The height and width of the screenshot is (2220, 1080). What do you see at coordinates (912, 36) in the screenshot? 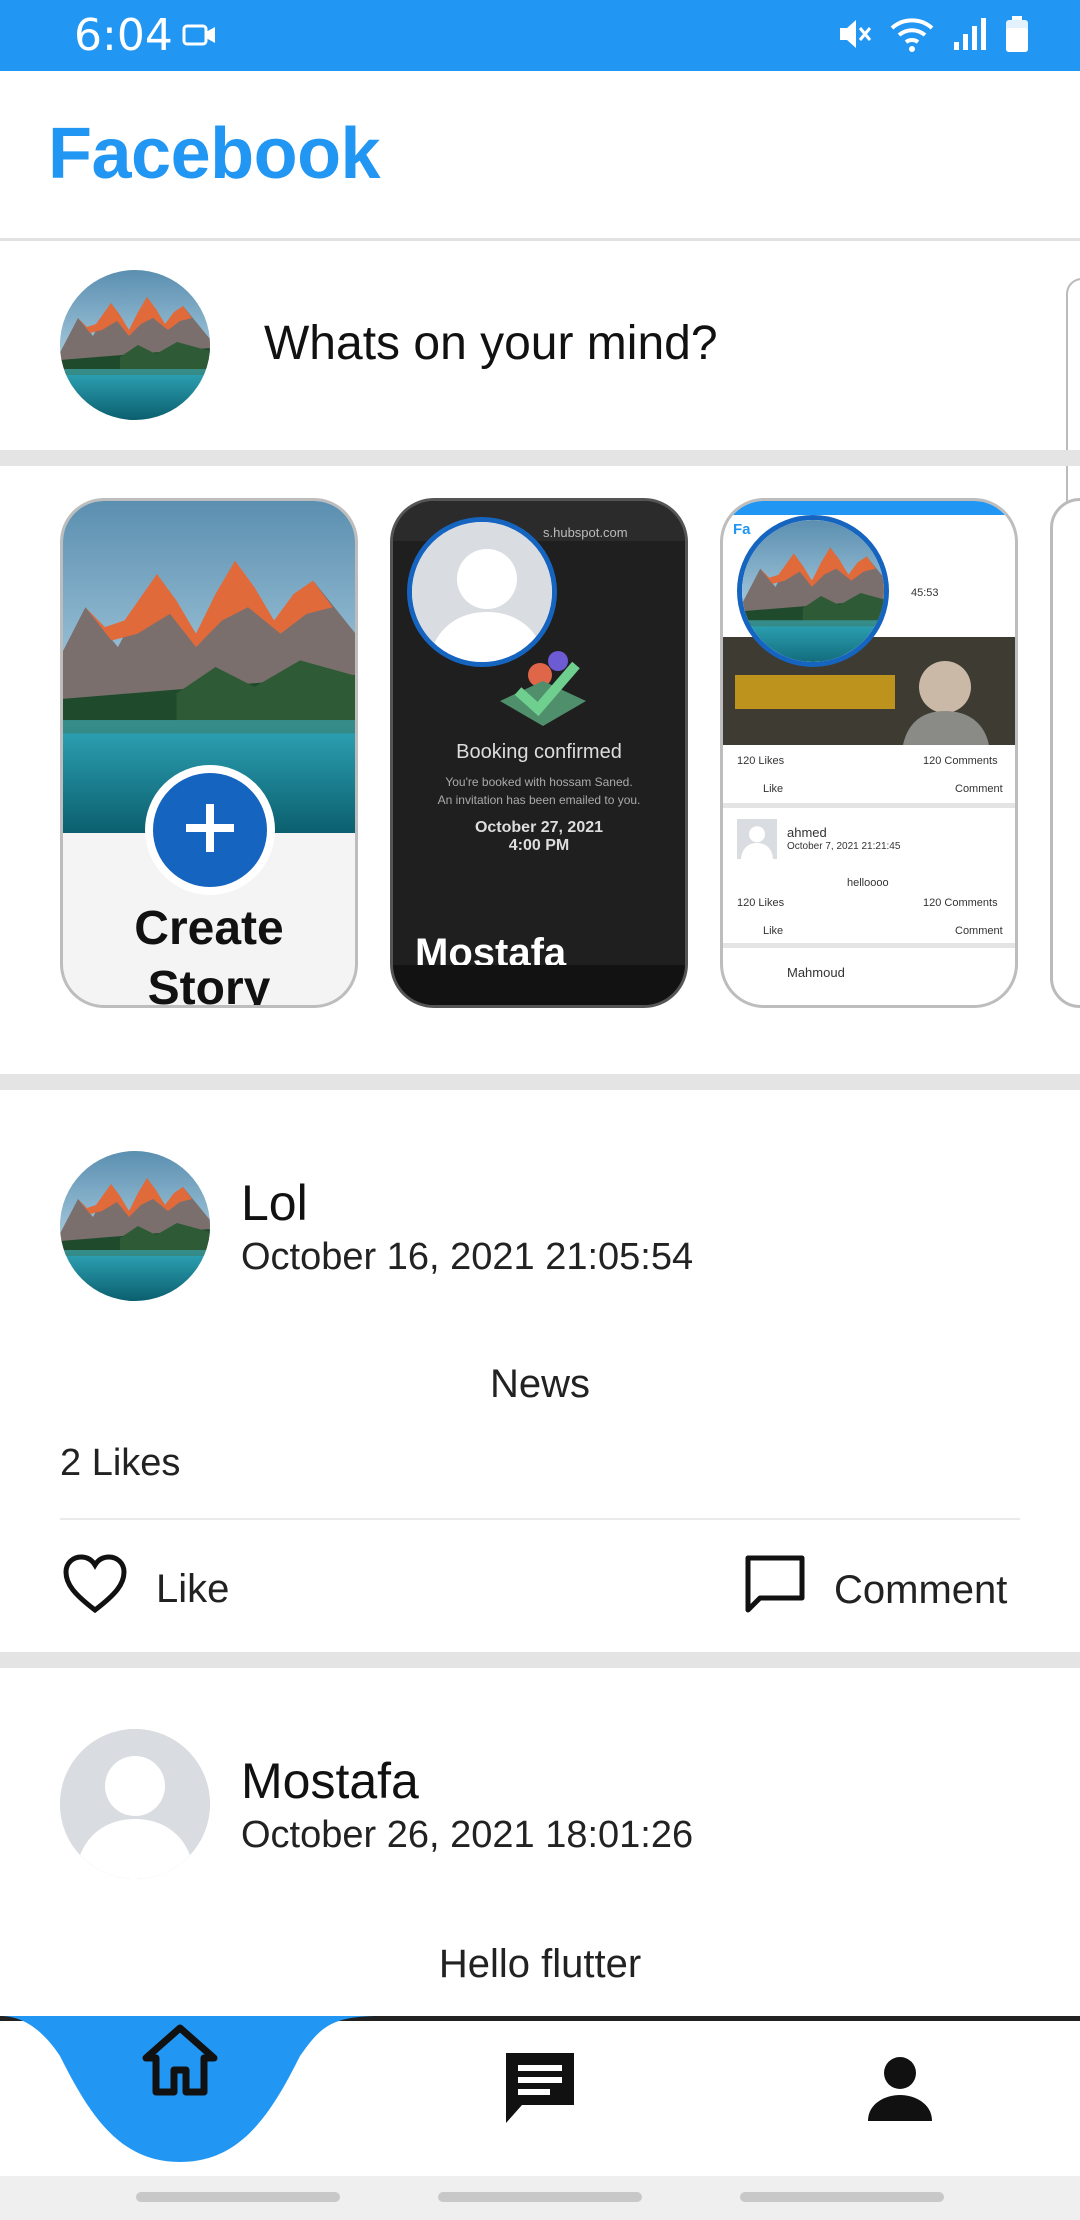
I see `wifi-icon` at bounding box center [912, 36].